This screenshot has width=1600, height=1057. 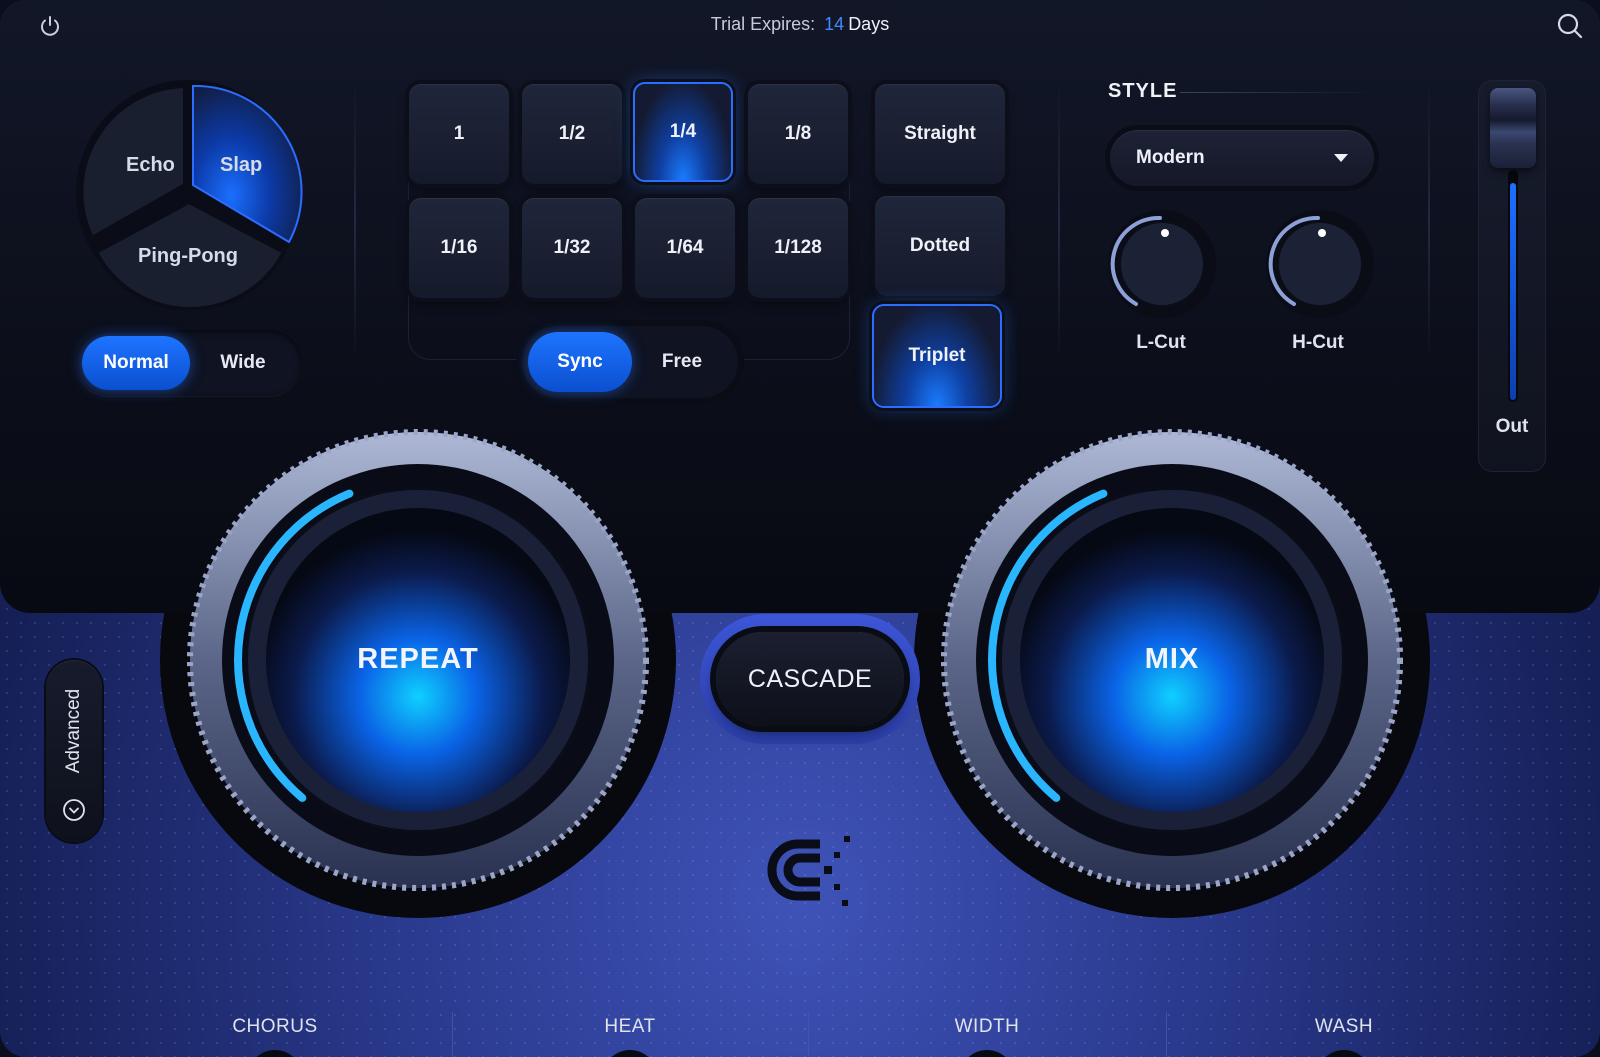 I want to click on free-option: Free, so click(x=682, y=362).